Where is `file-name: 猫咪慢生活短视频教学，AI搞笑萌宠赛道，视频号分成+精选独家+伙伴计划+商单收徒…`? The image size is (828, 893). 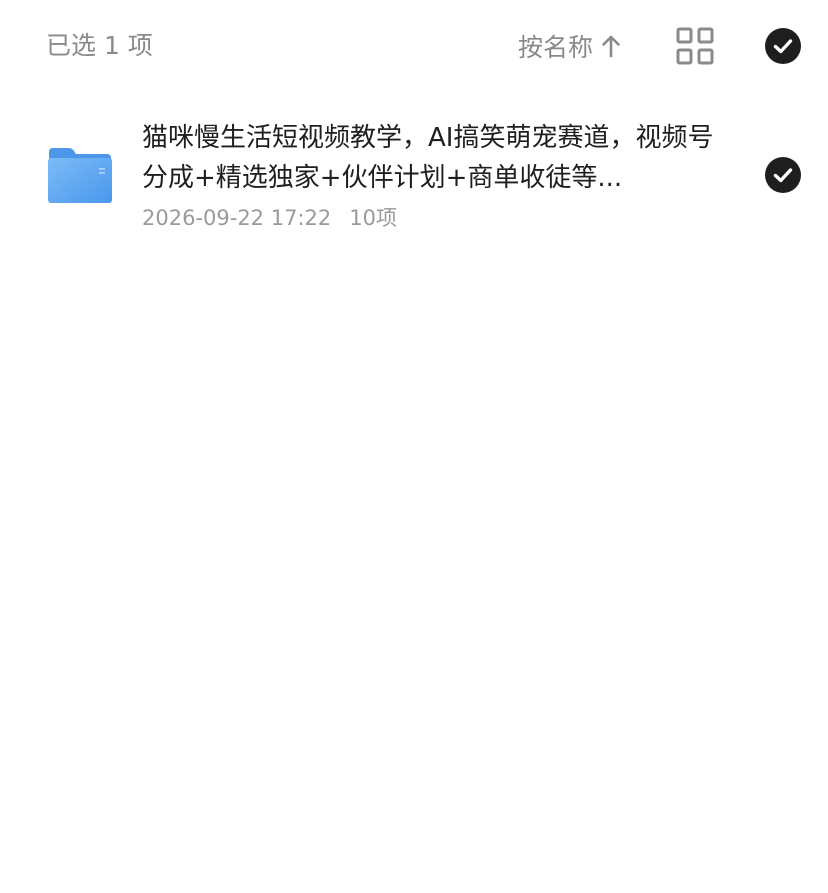 file-name: 猫咪慢生活短视频教学，AI搞笑萌宠赛道，视频号分成+精选独家+伙伴计划+商单收徒… is located at coordinates (428, 158).